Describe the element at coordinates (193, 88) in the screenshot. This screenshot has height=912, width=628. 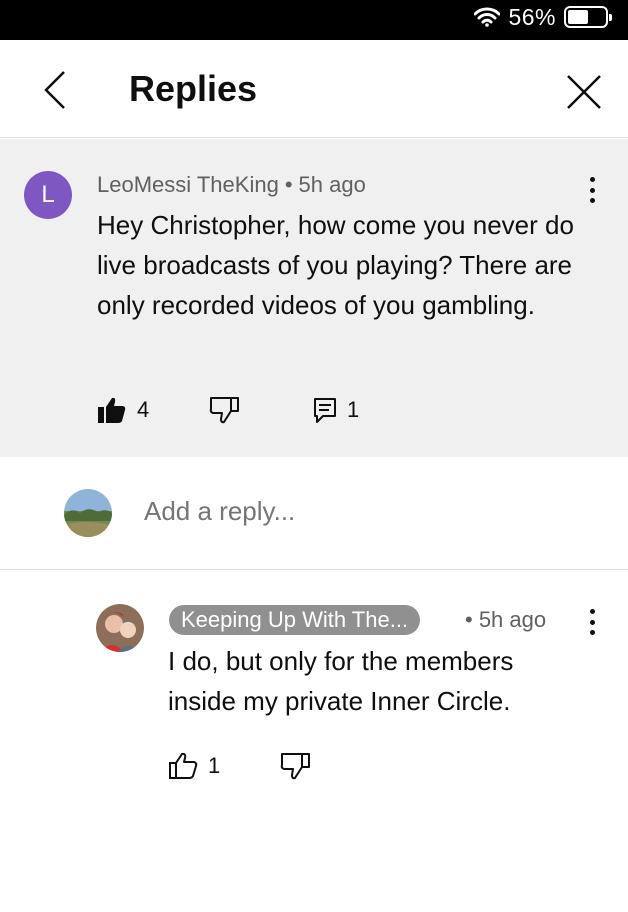
I see `page-title: Replies` at that location.